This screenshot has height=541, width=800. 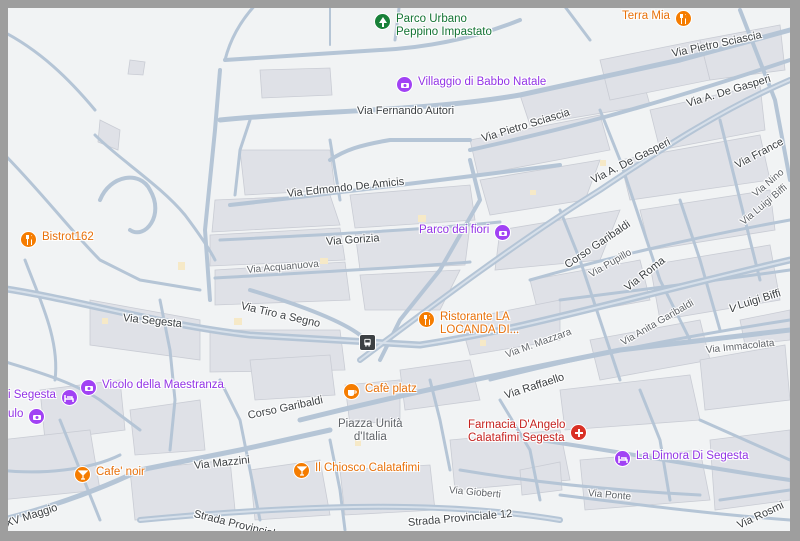 What do you see at coordinates (517, 425) in the screenshot?
I see `poi-farmacia-line1: Farmacia D'Angelo` at bounding box center [517, 425].